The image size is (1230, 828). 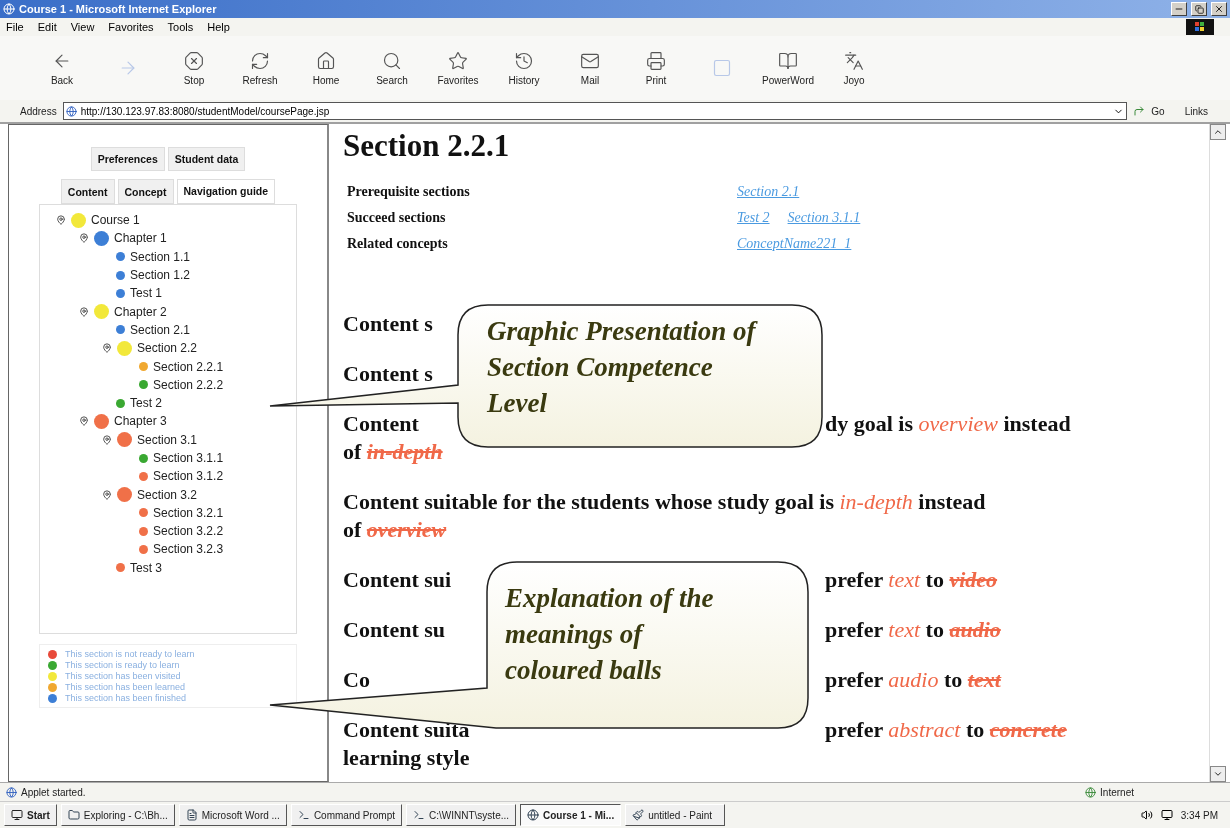 What do you see at coordinates (125, 687) in the screenshot?
I see `legend-text: This section has been learned` at bounding box center [125, 687].